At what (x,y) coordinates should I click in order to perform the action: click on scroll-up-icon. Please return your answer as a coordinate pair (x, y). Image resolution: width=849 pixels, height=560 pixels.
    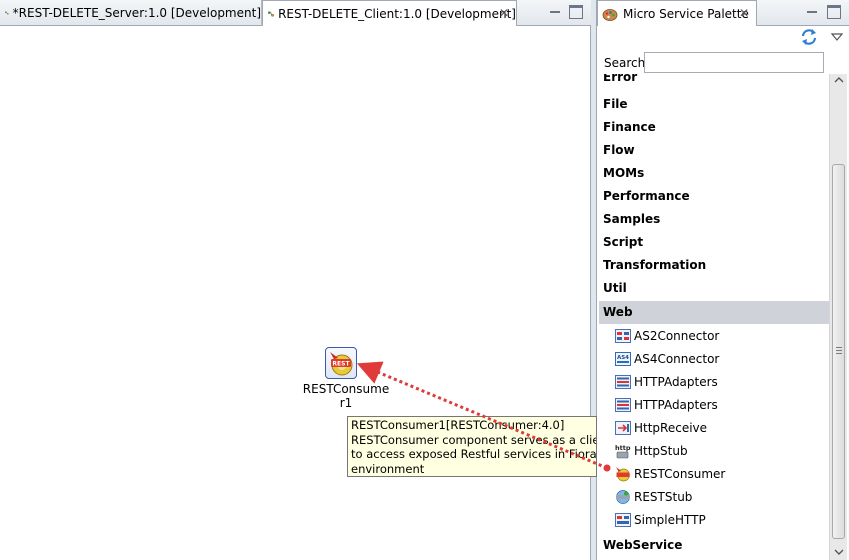
    Looking at the image, I should click on (839, 80).